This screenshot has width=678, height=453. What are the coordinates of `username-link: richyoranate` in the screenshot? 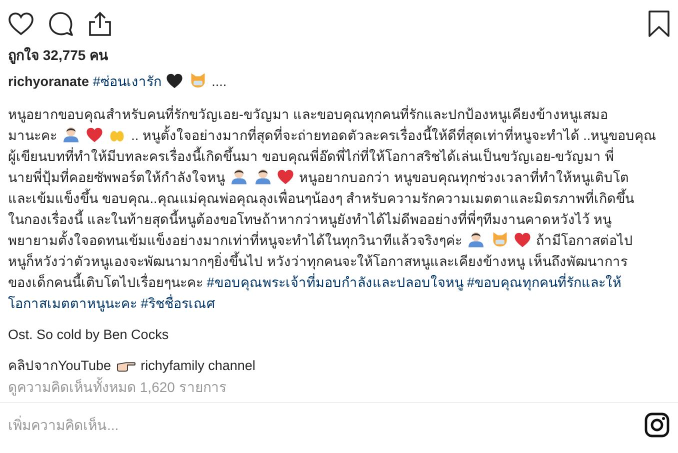 It's located at (49, 81).